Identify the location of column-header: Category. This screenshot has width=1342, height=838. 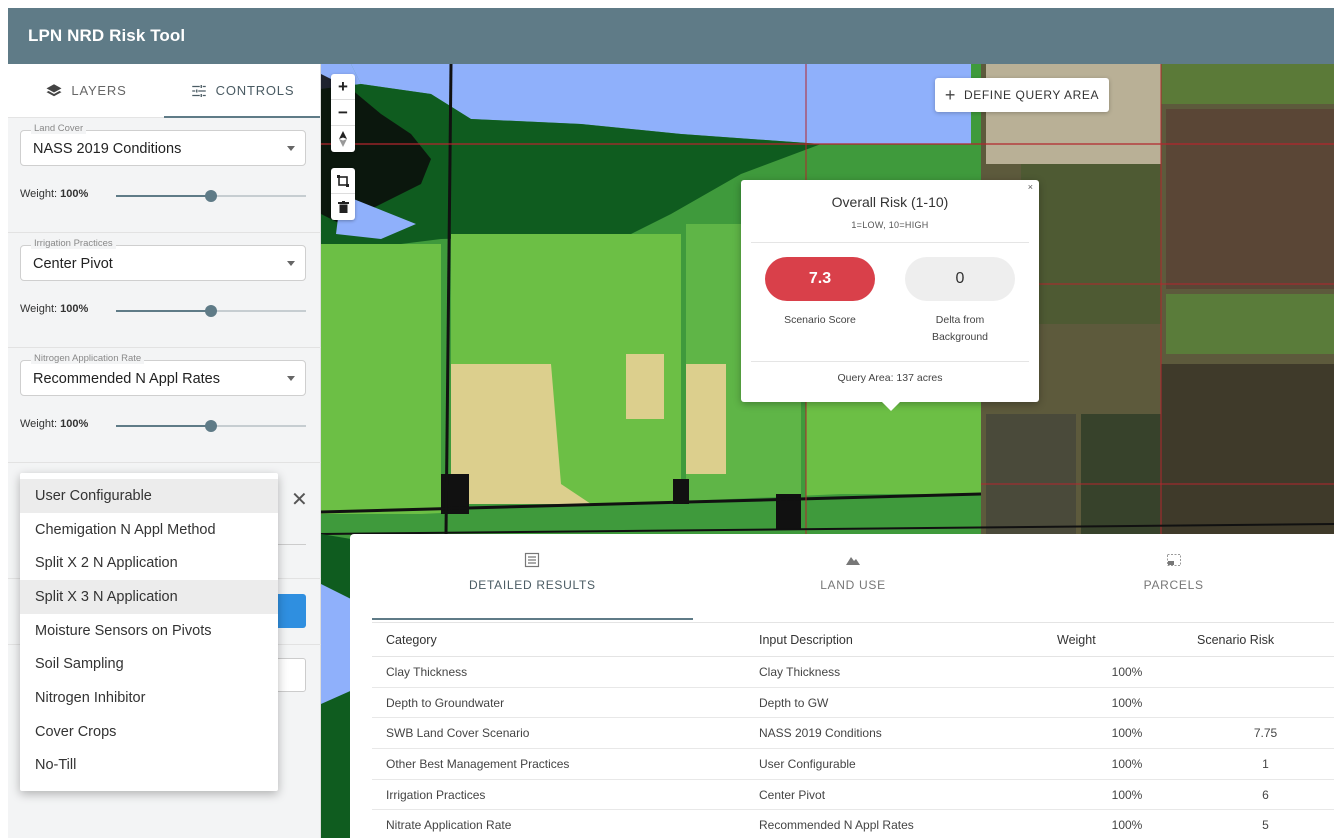
(558, 639).